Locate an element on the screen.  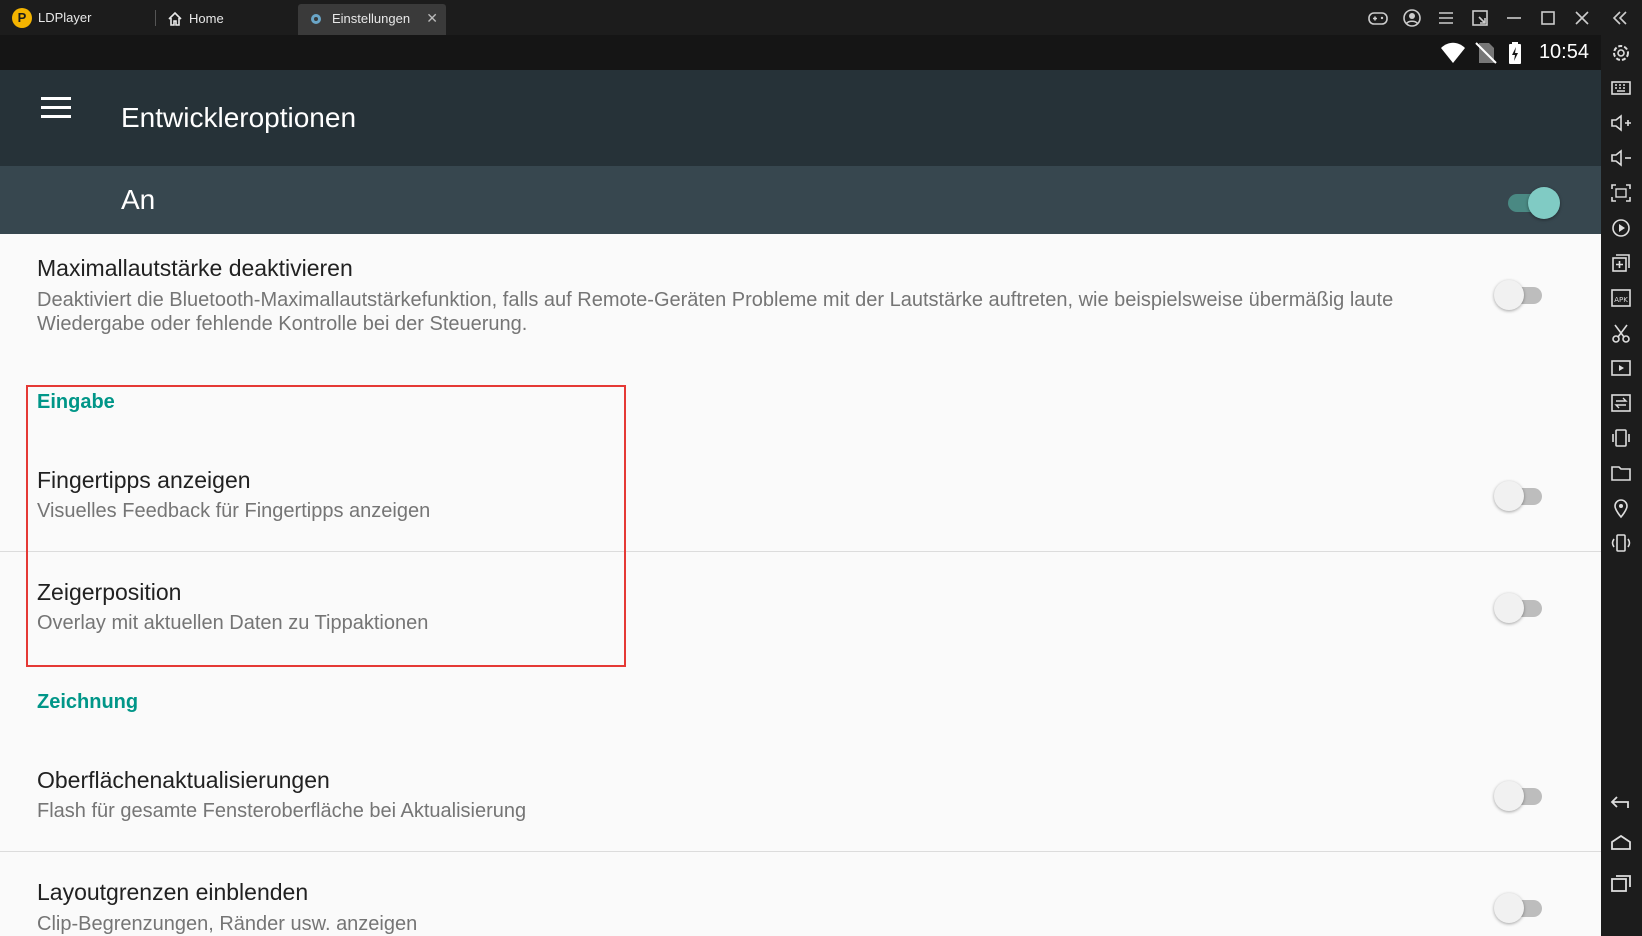
tab-einstellungen: Einstellungen ✕ is located at coordinates (372, 19).